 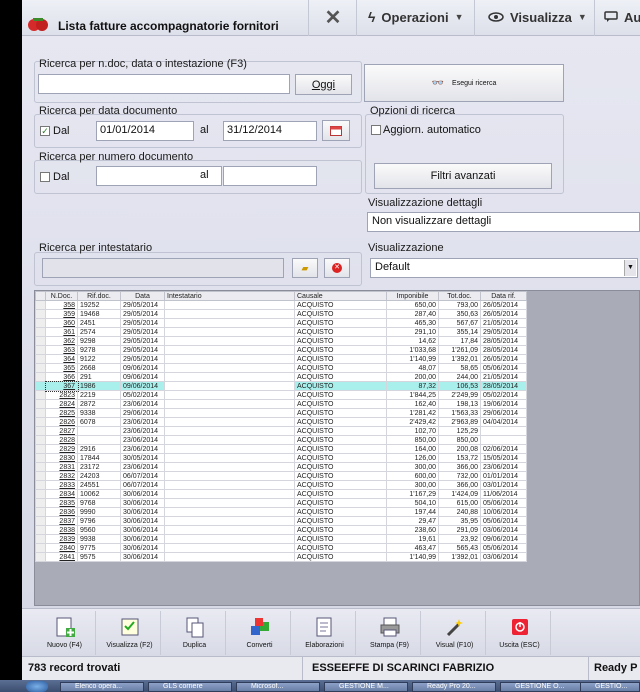 I want to click on close-button: ✕, so click(x=333, y=17).